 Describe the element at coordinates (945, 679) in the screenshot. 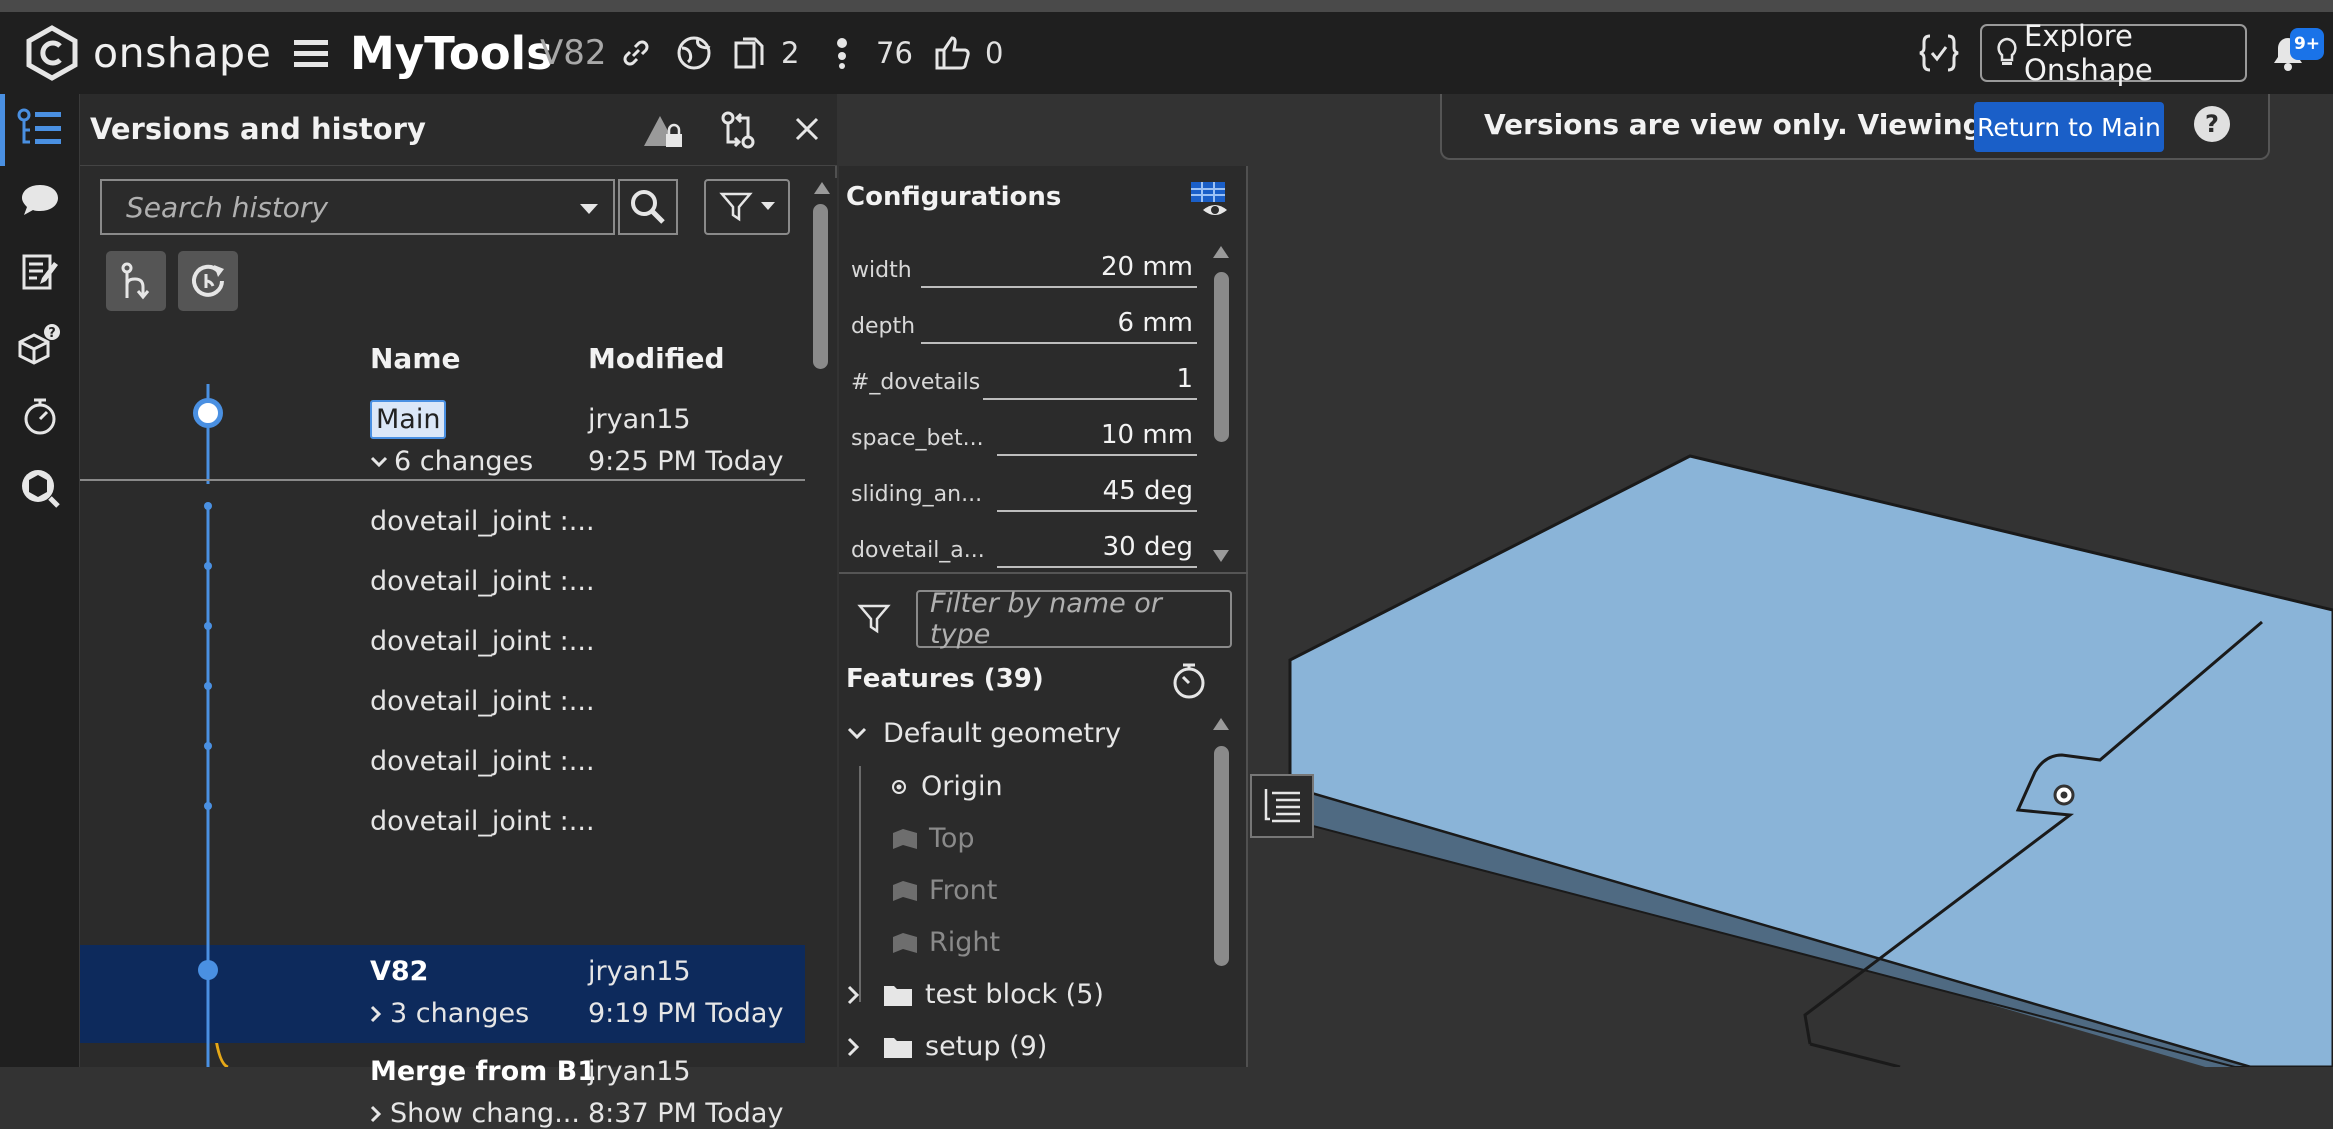

I see `features-title: Features (39)` at that location.